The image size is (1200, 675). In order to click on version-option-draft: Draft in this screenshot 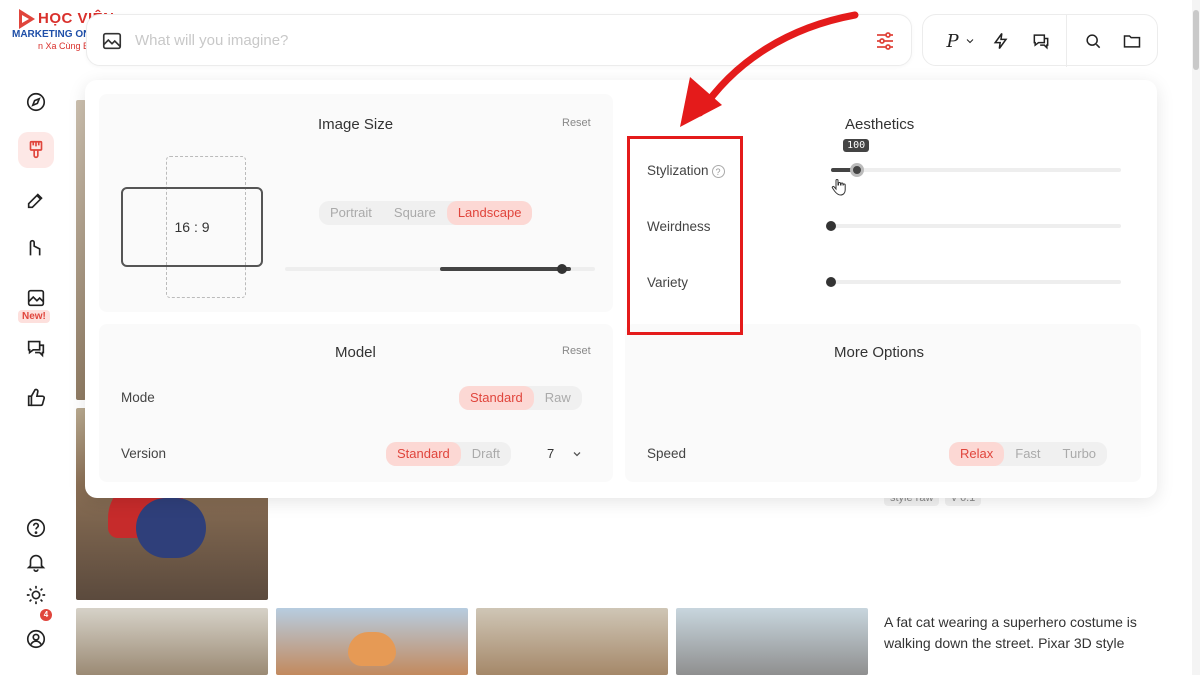, I will do `click(486, 454)`.